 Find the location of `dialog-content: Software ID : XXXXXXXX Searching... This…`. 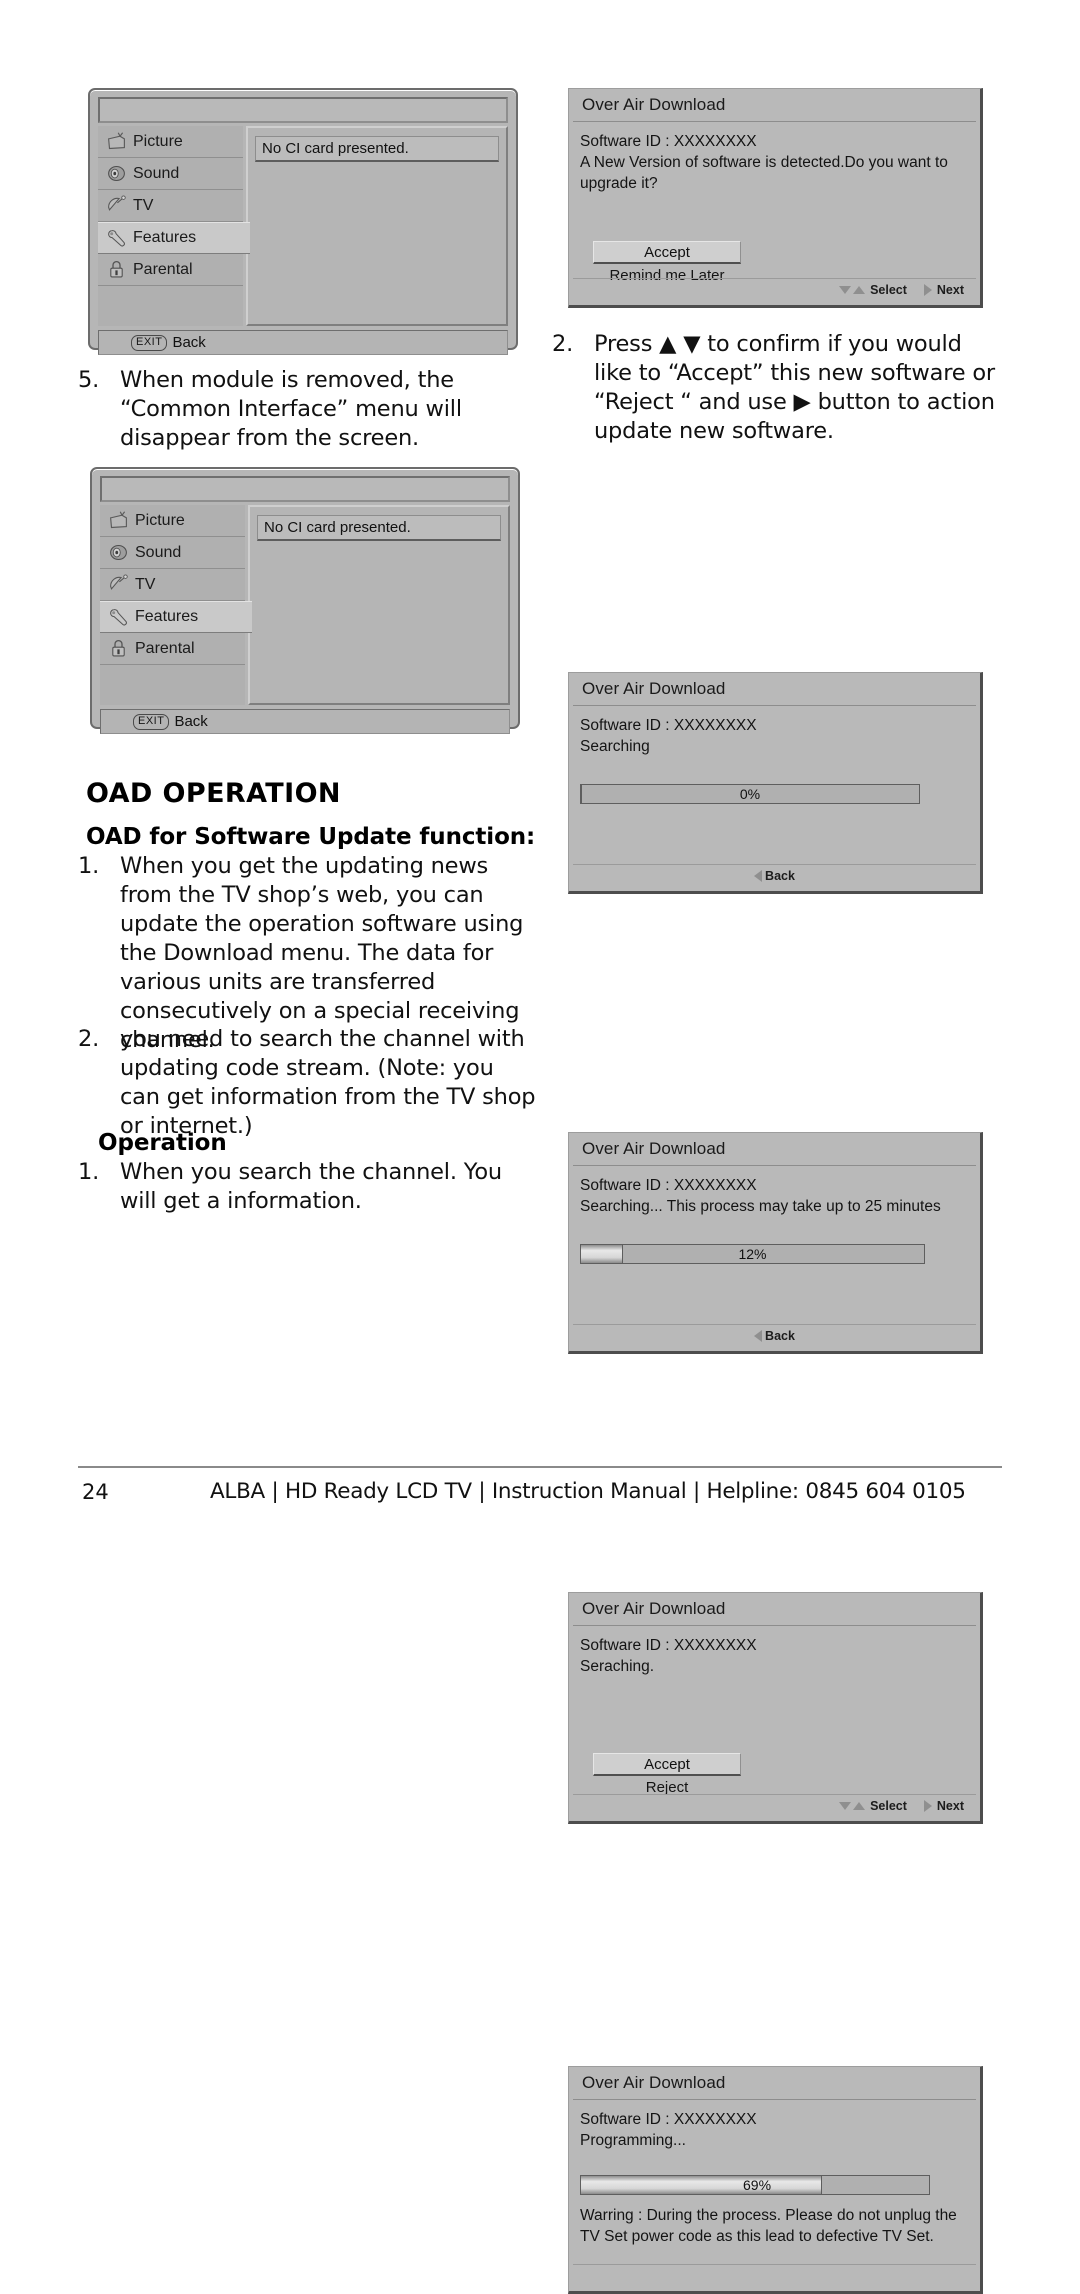

dialog-content: Software ID : XXXXXXXX Searching... This… is located at coordinates (774, 1215).